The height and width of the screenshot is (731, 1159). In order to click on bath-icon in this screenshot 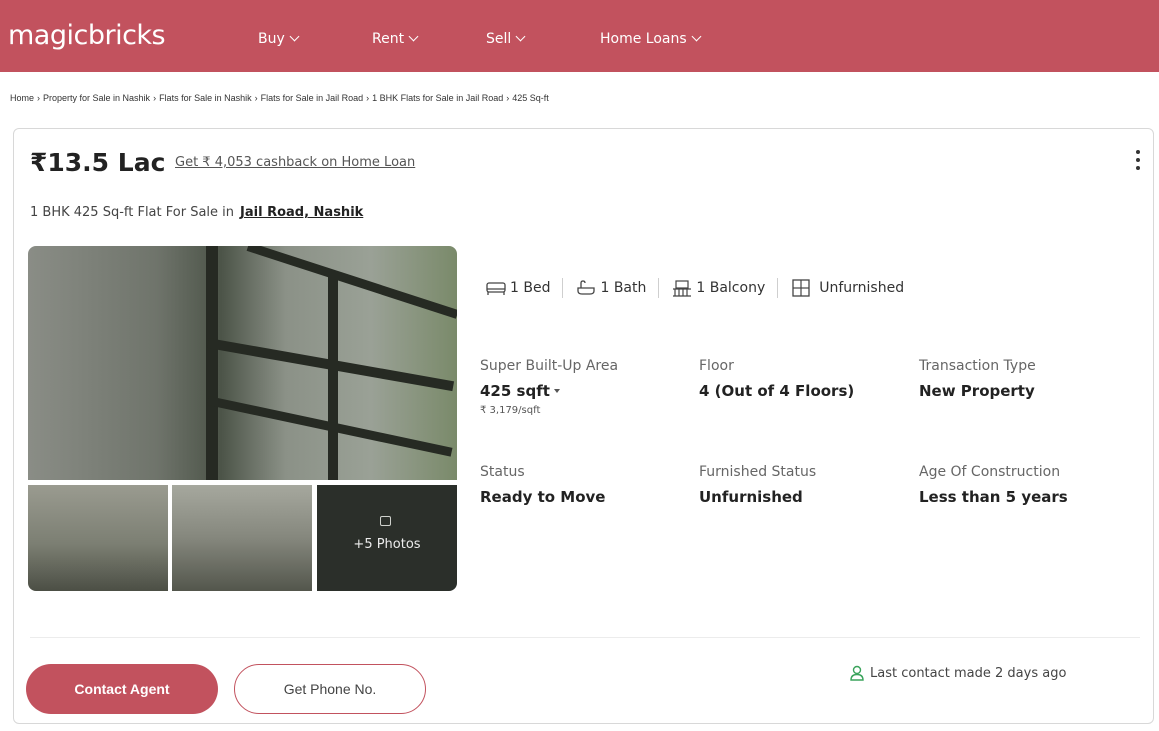, I will do `click(586, 287)`.